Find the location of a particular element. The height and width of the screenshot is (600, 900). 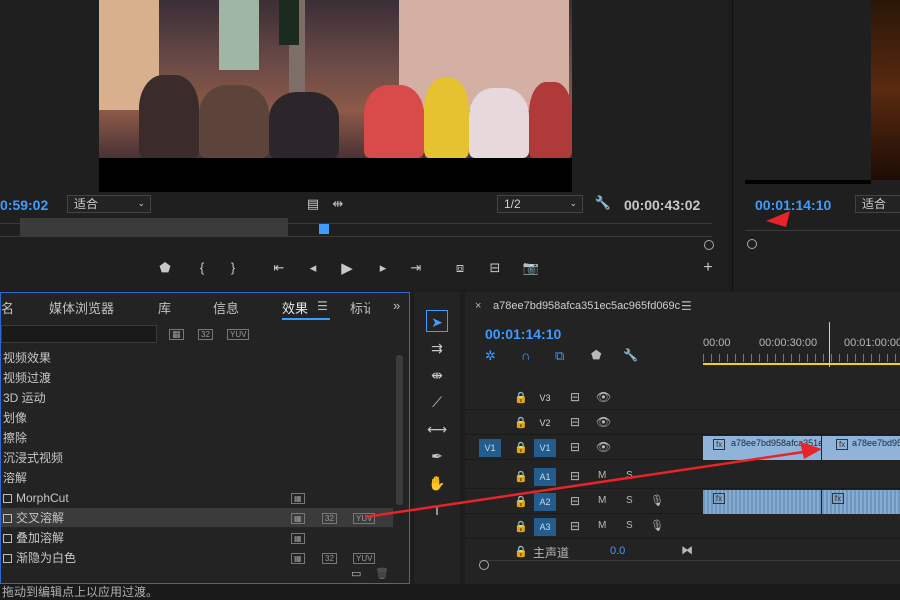

program-timecode: 00:01:14:10 is located at coordinates (793, 205).